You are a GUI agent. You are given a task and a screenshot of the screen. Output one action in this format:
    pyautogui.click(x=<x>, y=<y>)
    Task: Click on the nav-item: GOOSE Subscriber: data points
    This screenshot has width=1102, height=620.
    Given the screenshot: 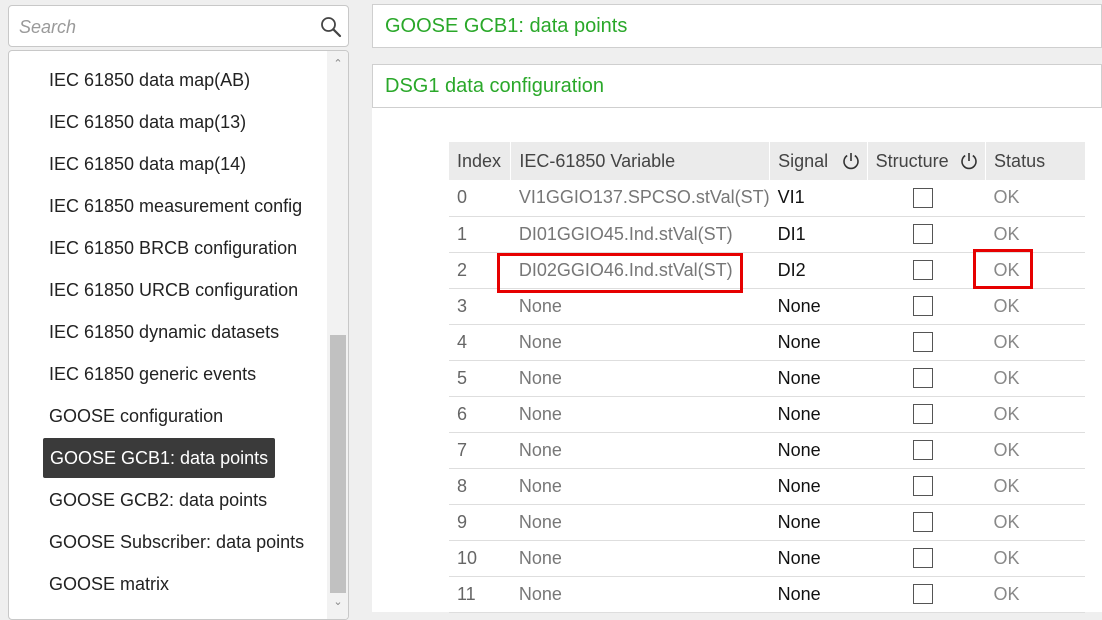 What is the action you would take?
    pyautogui.click(x=168, y=542)
    